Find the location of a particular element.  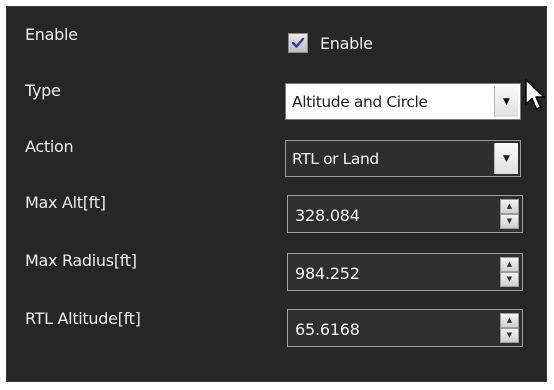

action-label: Action is located at coordinates (49, 146).